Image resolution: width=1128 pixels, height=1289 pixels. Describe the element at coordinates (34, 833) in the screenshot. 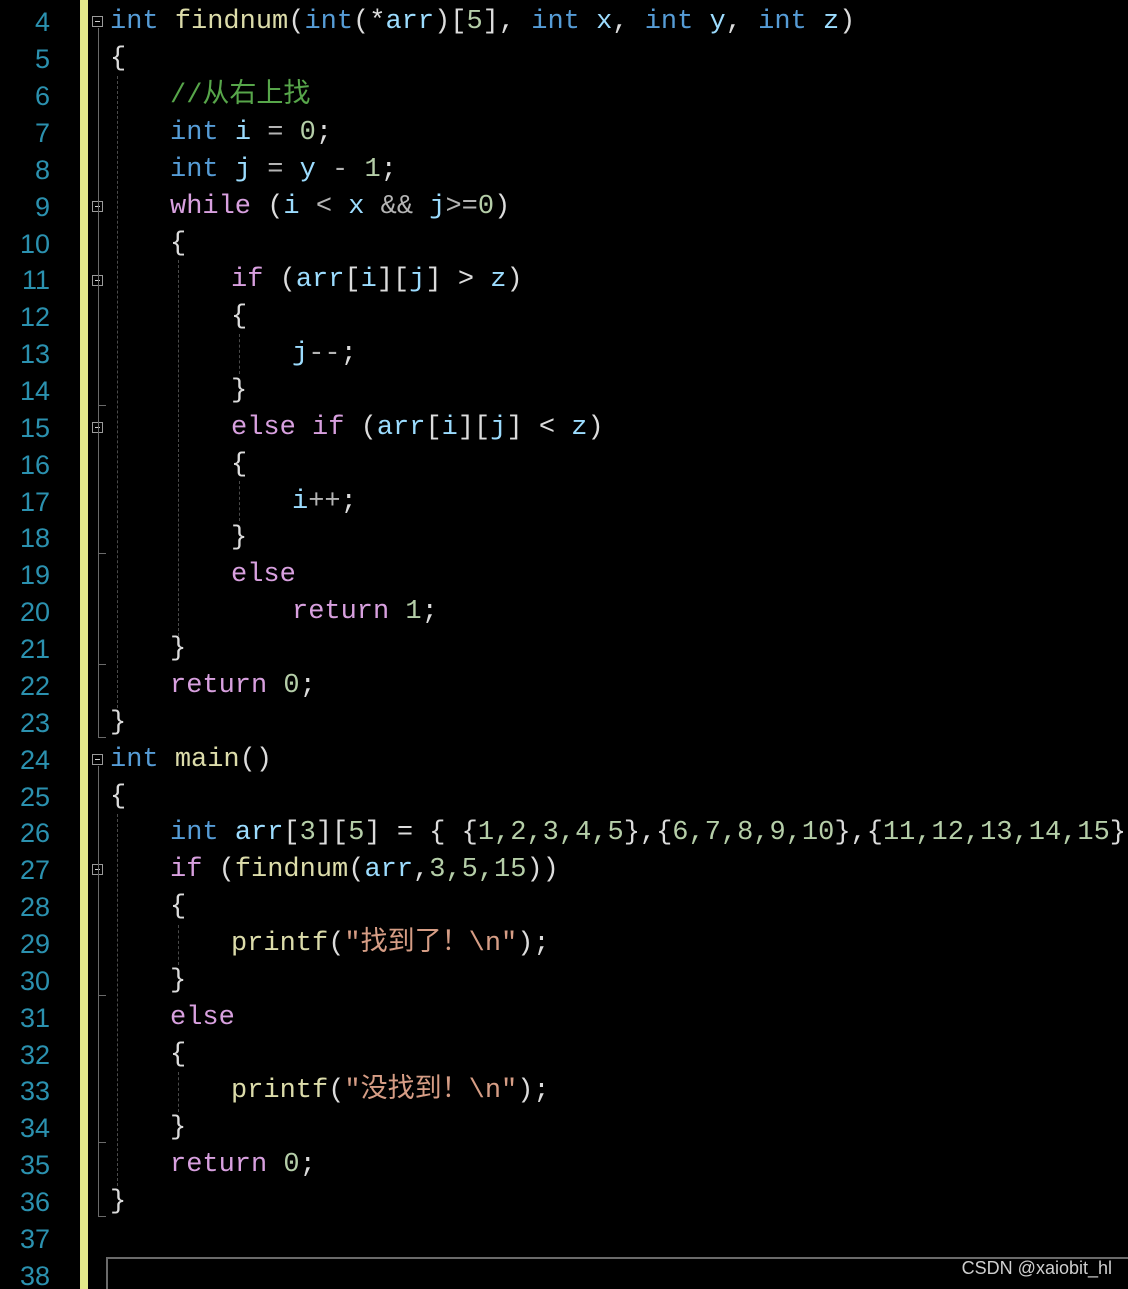

I see `line-number: 26` at that location.